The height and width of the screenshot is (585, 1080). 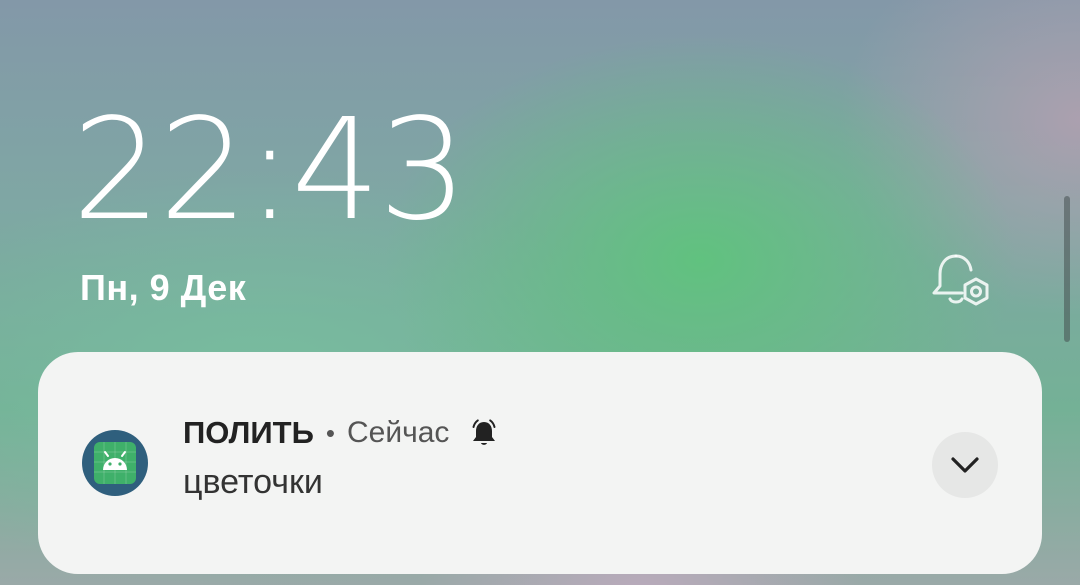 What do you see at coordinates (163, 287) in the screenshot?
I see `lockscreen-date: Пн, 9 Дек` at bounding box center [163, 287].